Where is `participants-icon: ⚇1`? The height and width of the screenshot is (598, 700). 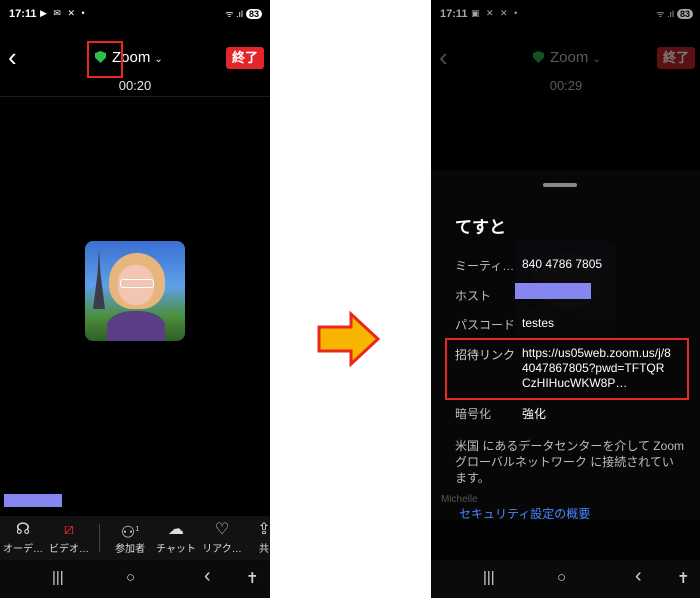 participants-icon: ⚇1 is located at coordinates (130, 533).